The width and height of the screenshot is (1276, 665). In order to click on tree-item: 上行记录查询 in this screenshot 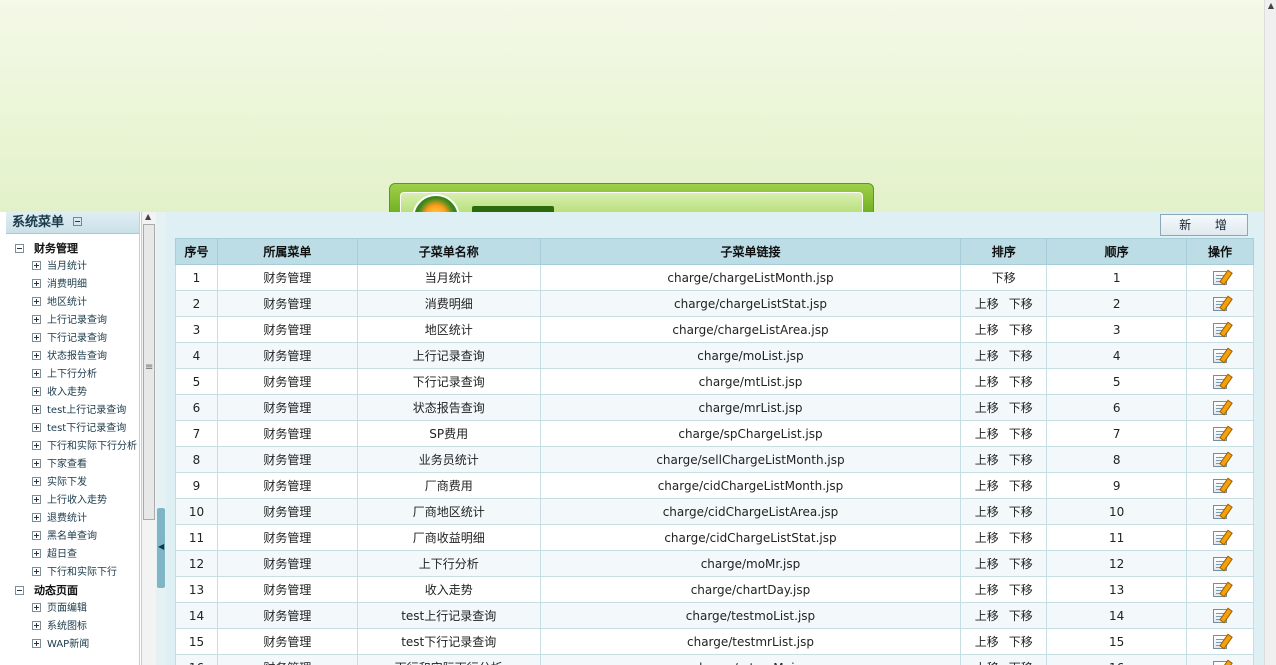, I will do `click(72, 321)`.